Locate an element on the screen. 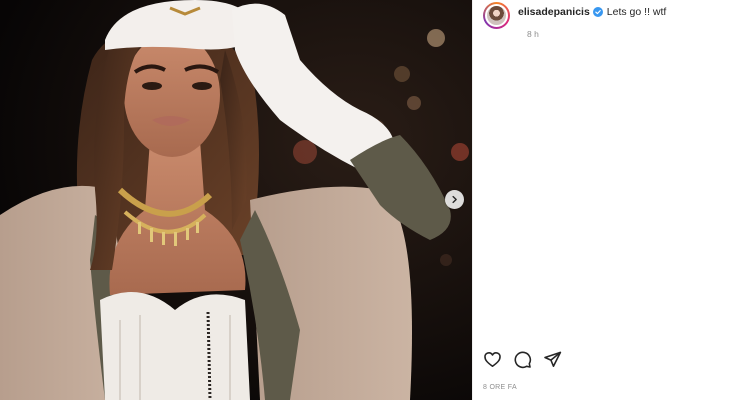  send-icon is located at coordinates (553, 359).